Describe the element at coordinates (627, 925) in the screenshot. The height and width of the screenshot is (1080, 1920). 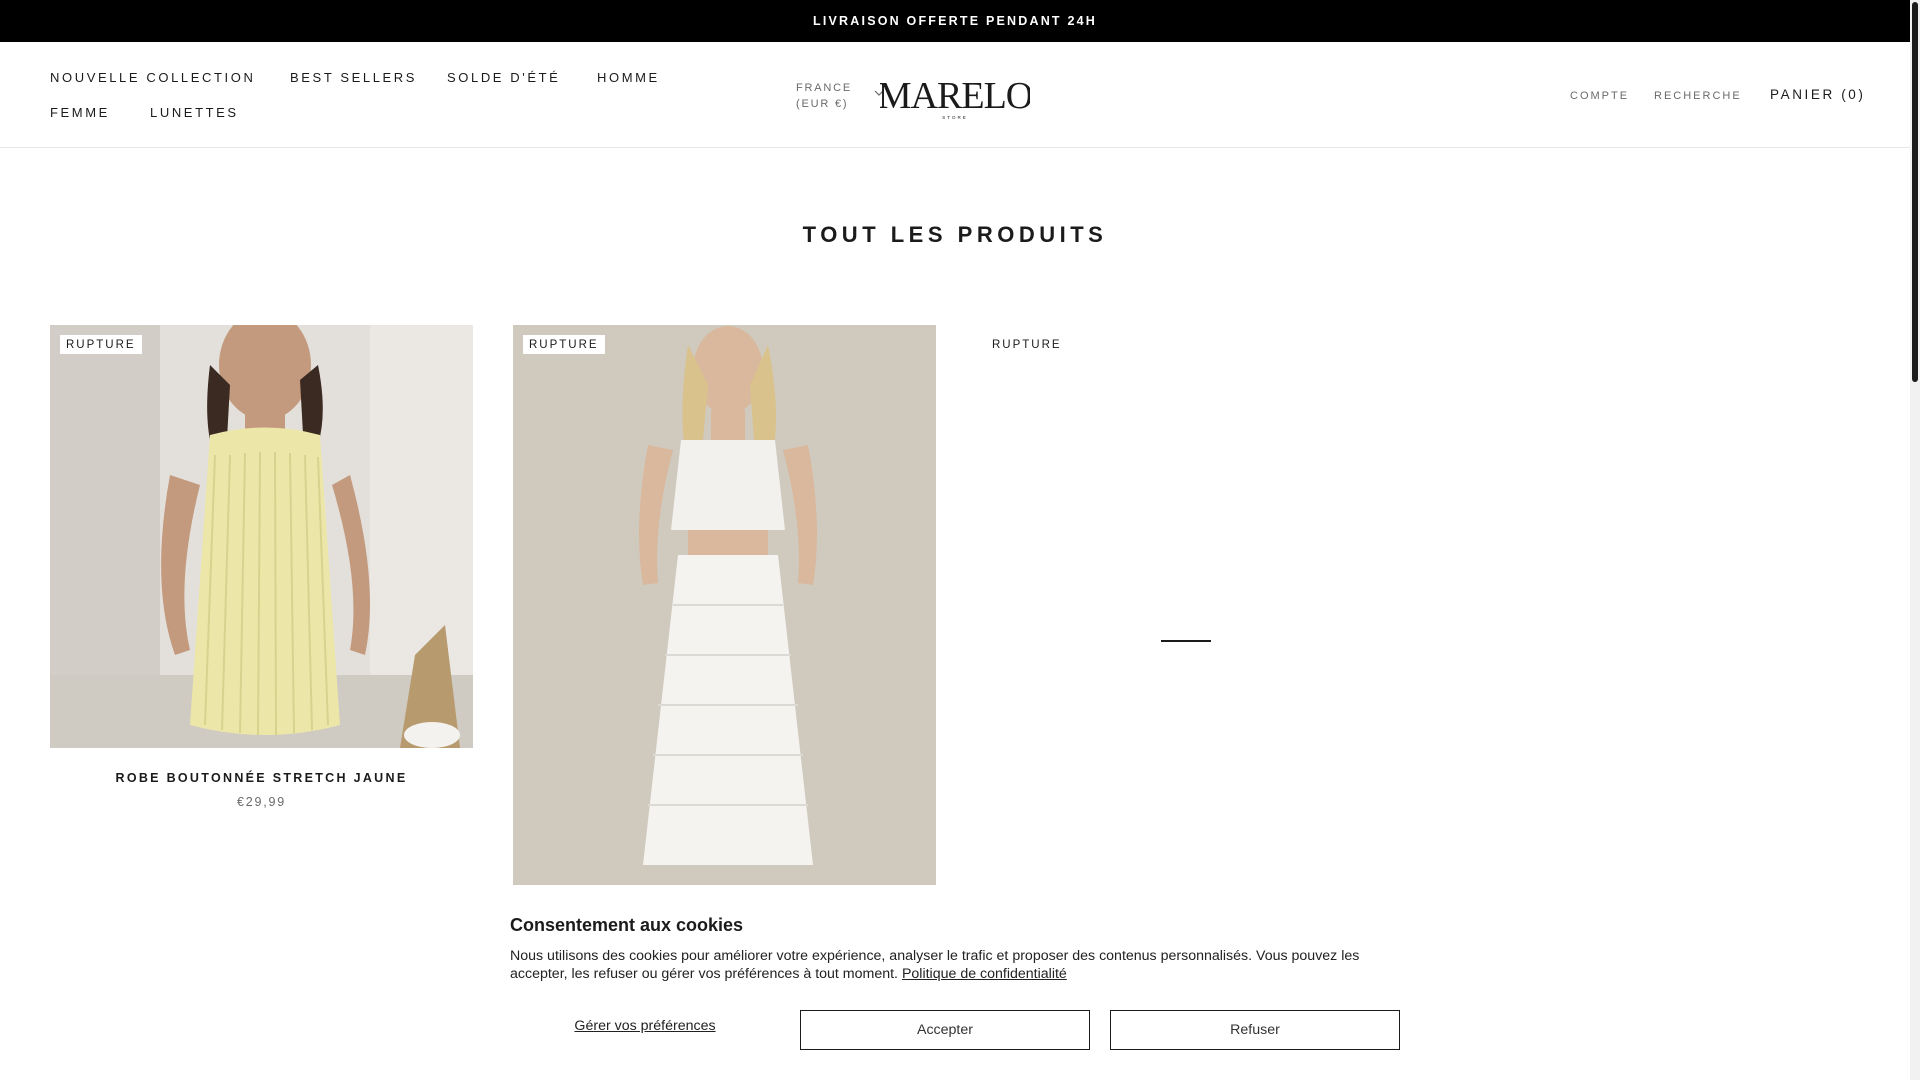
I see `cookie-title: Consentement aux cookies` at that location.